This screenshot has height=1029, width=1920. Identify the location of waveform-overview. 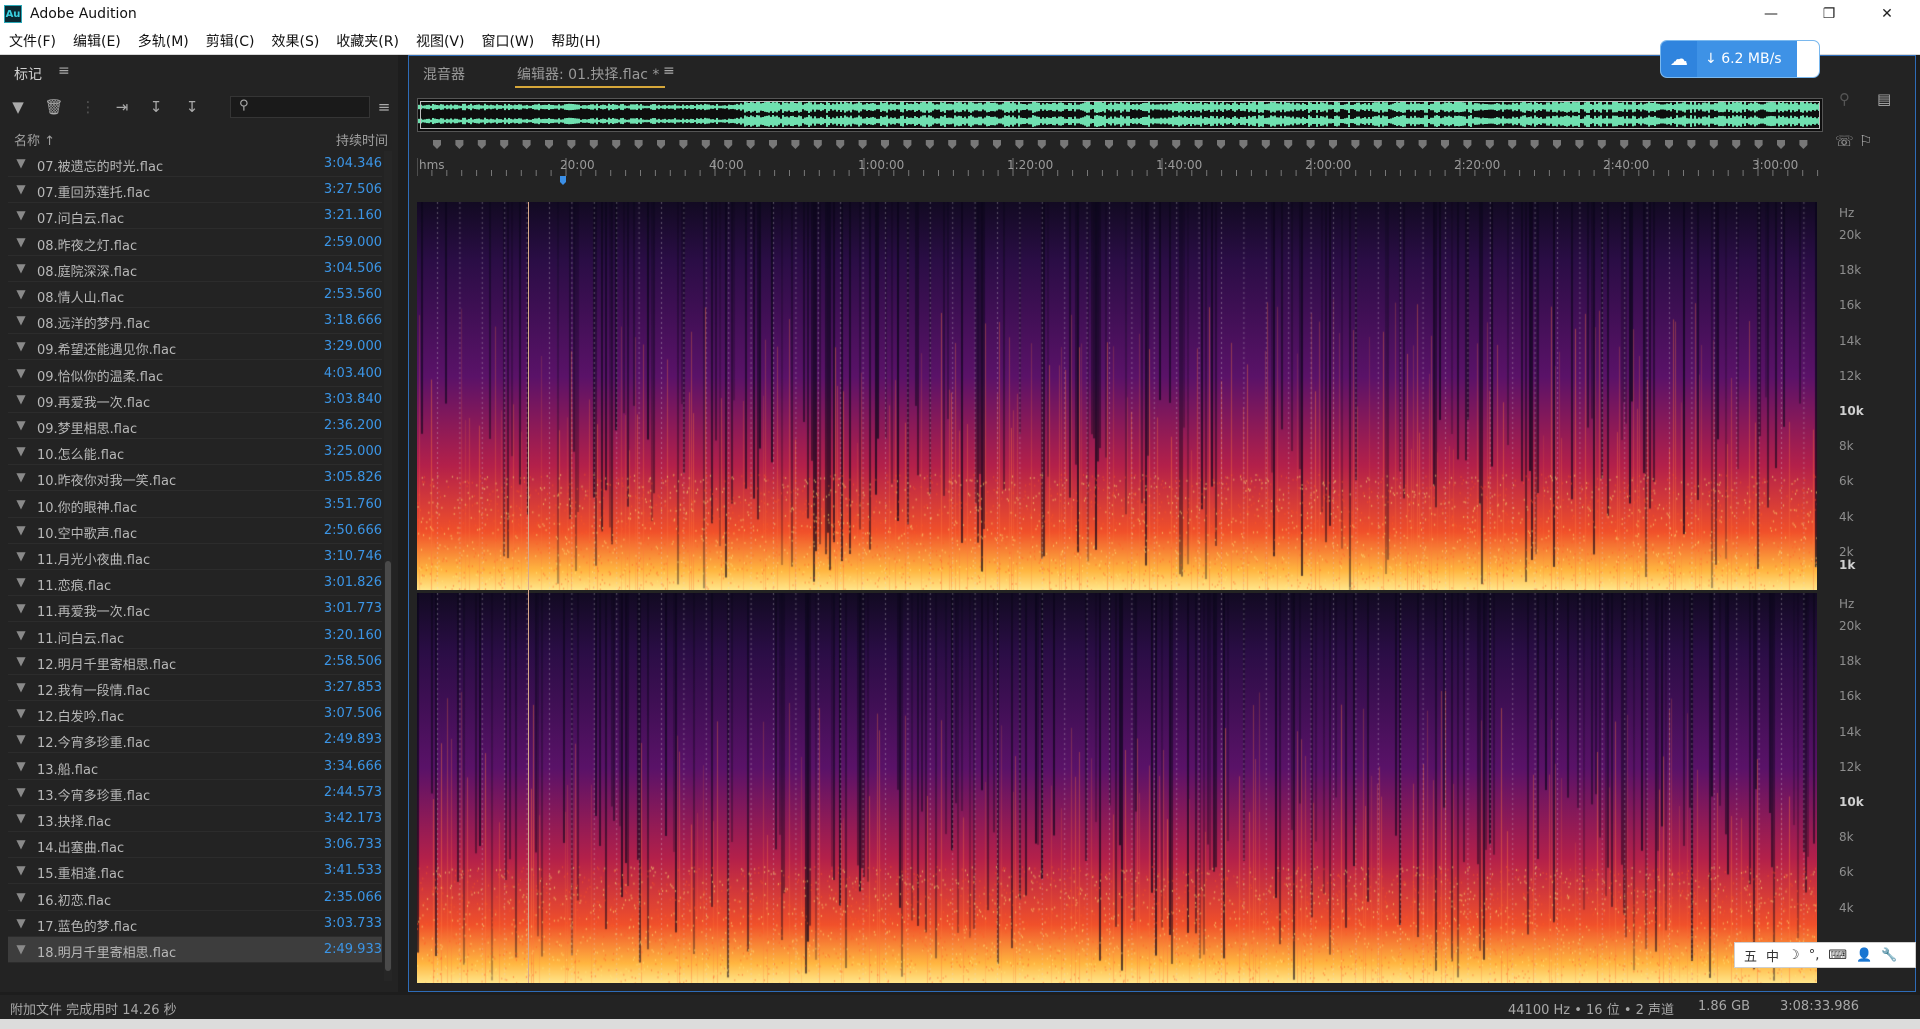
(1120, 115).